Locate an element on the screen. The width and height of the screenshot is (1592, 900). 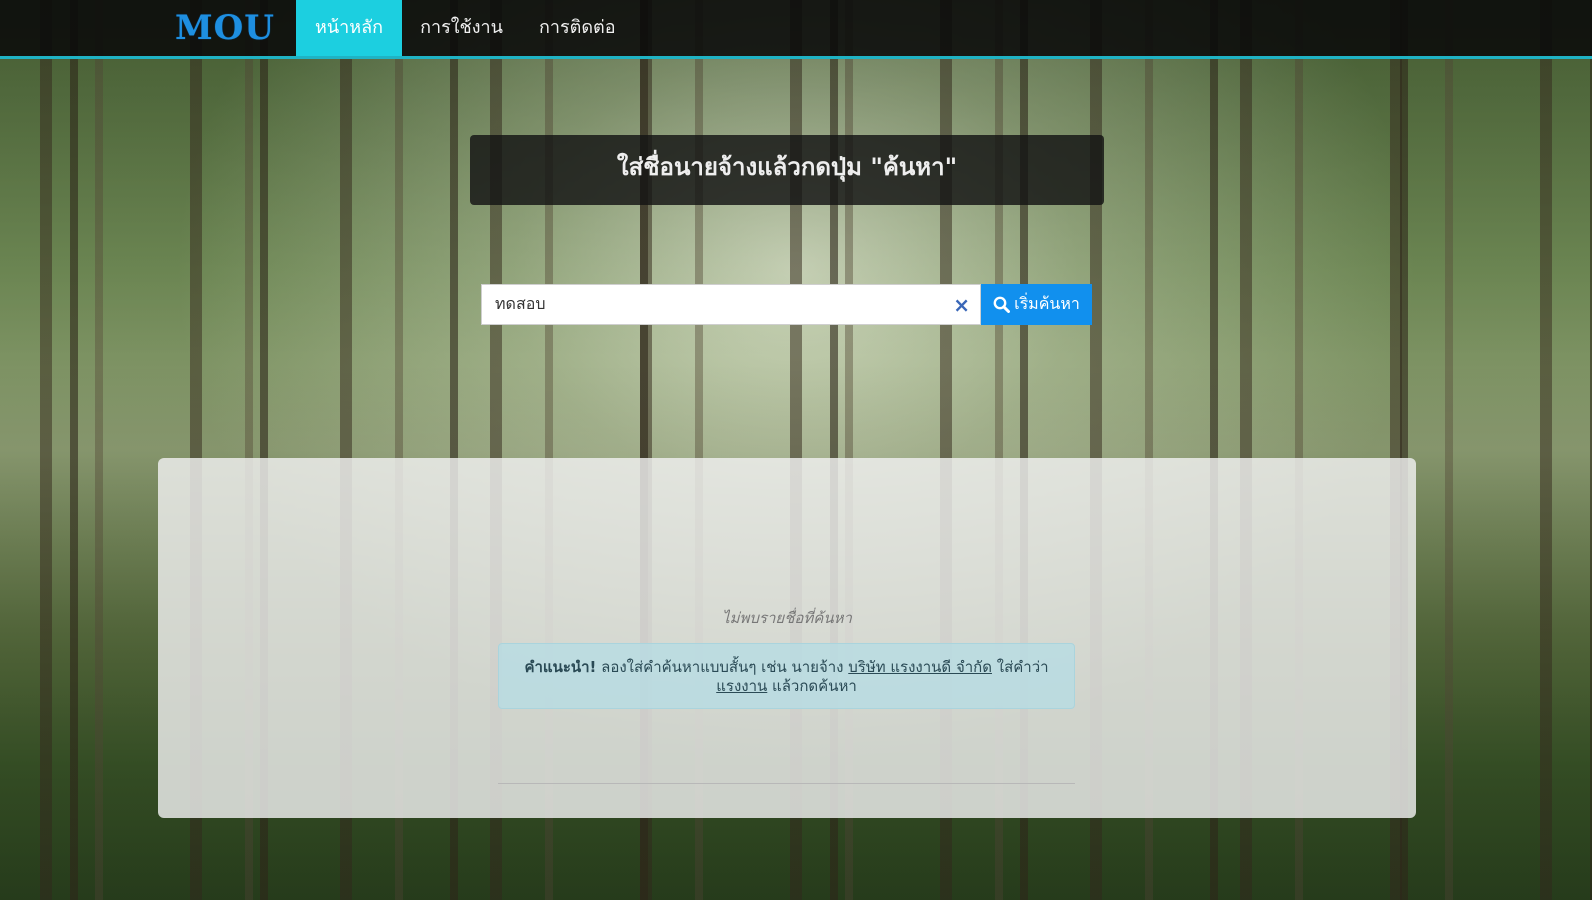
search-group: × เริ่มค้นหา is located at coordinates (786, 304).